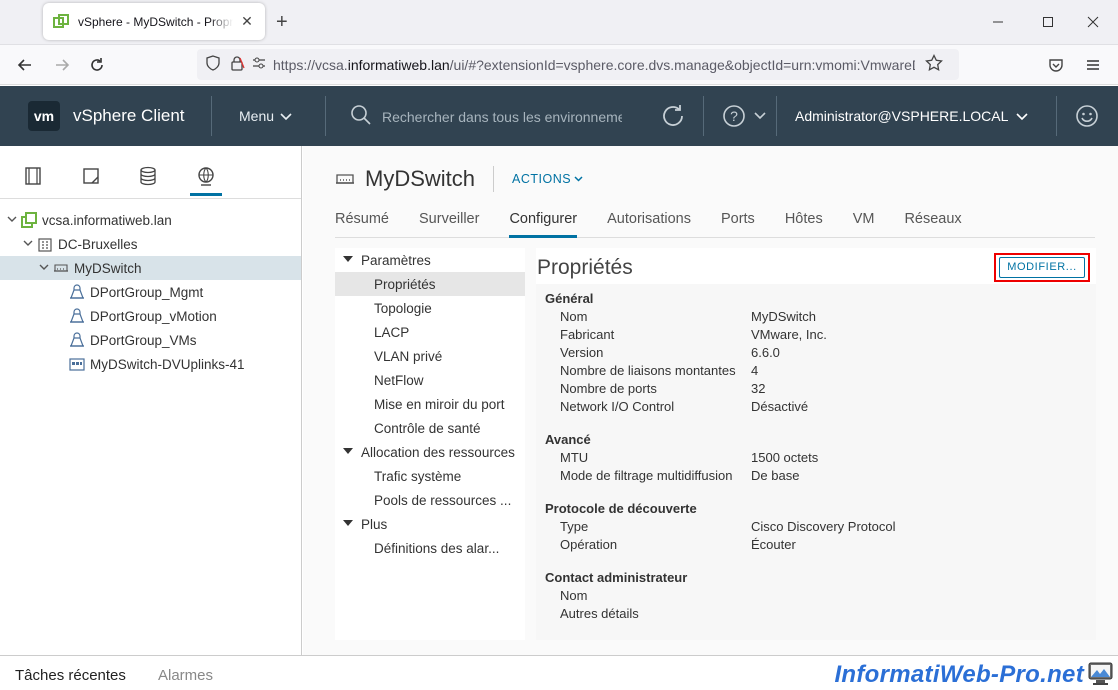  What do you see at coordinates (430, 380) in the screenshot?
I see `settings-item: NetFlow` at bounding box center [430, 380].